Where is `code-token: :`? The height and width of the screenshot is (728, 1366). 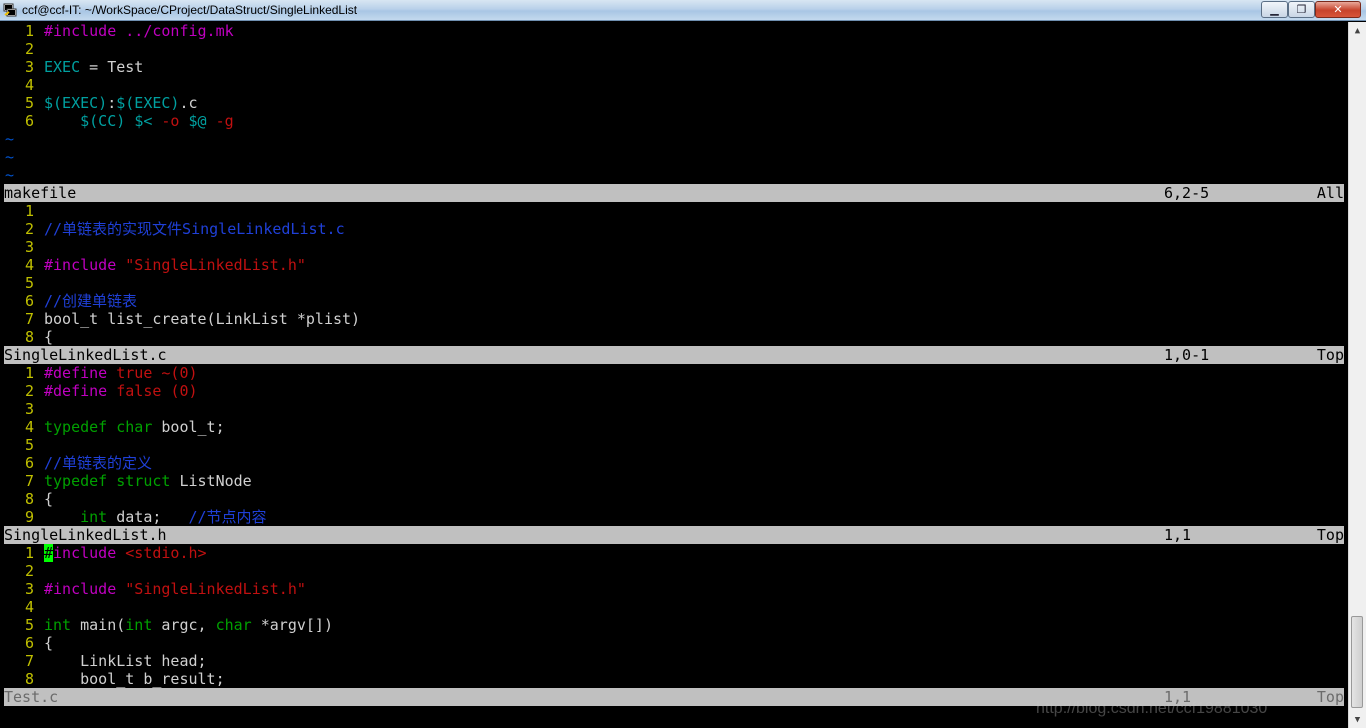
code-token: : is located at coordinates (112, 103).